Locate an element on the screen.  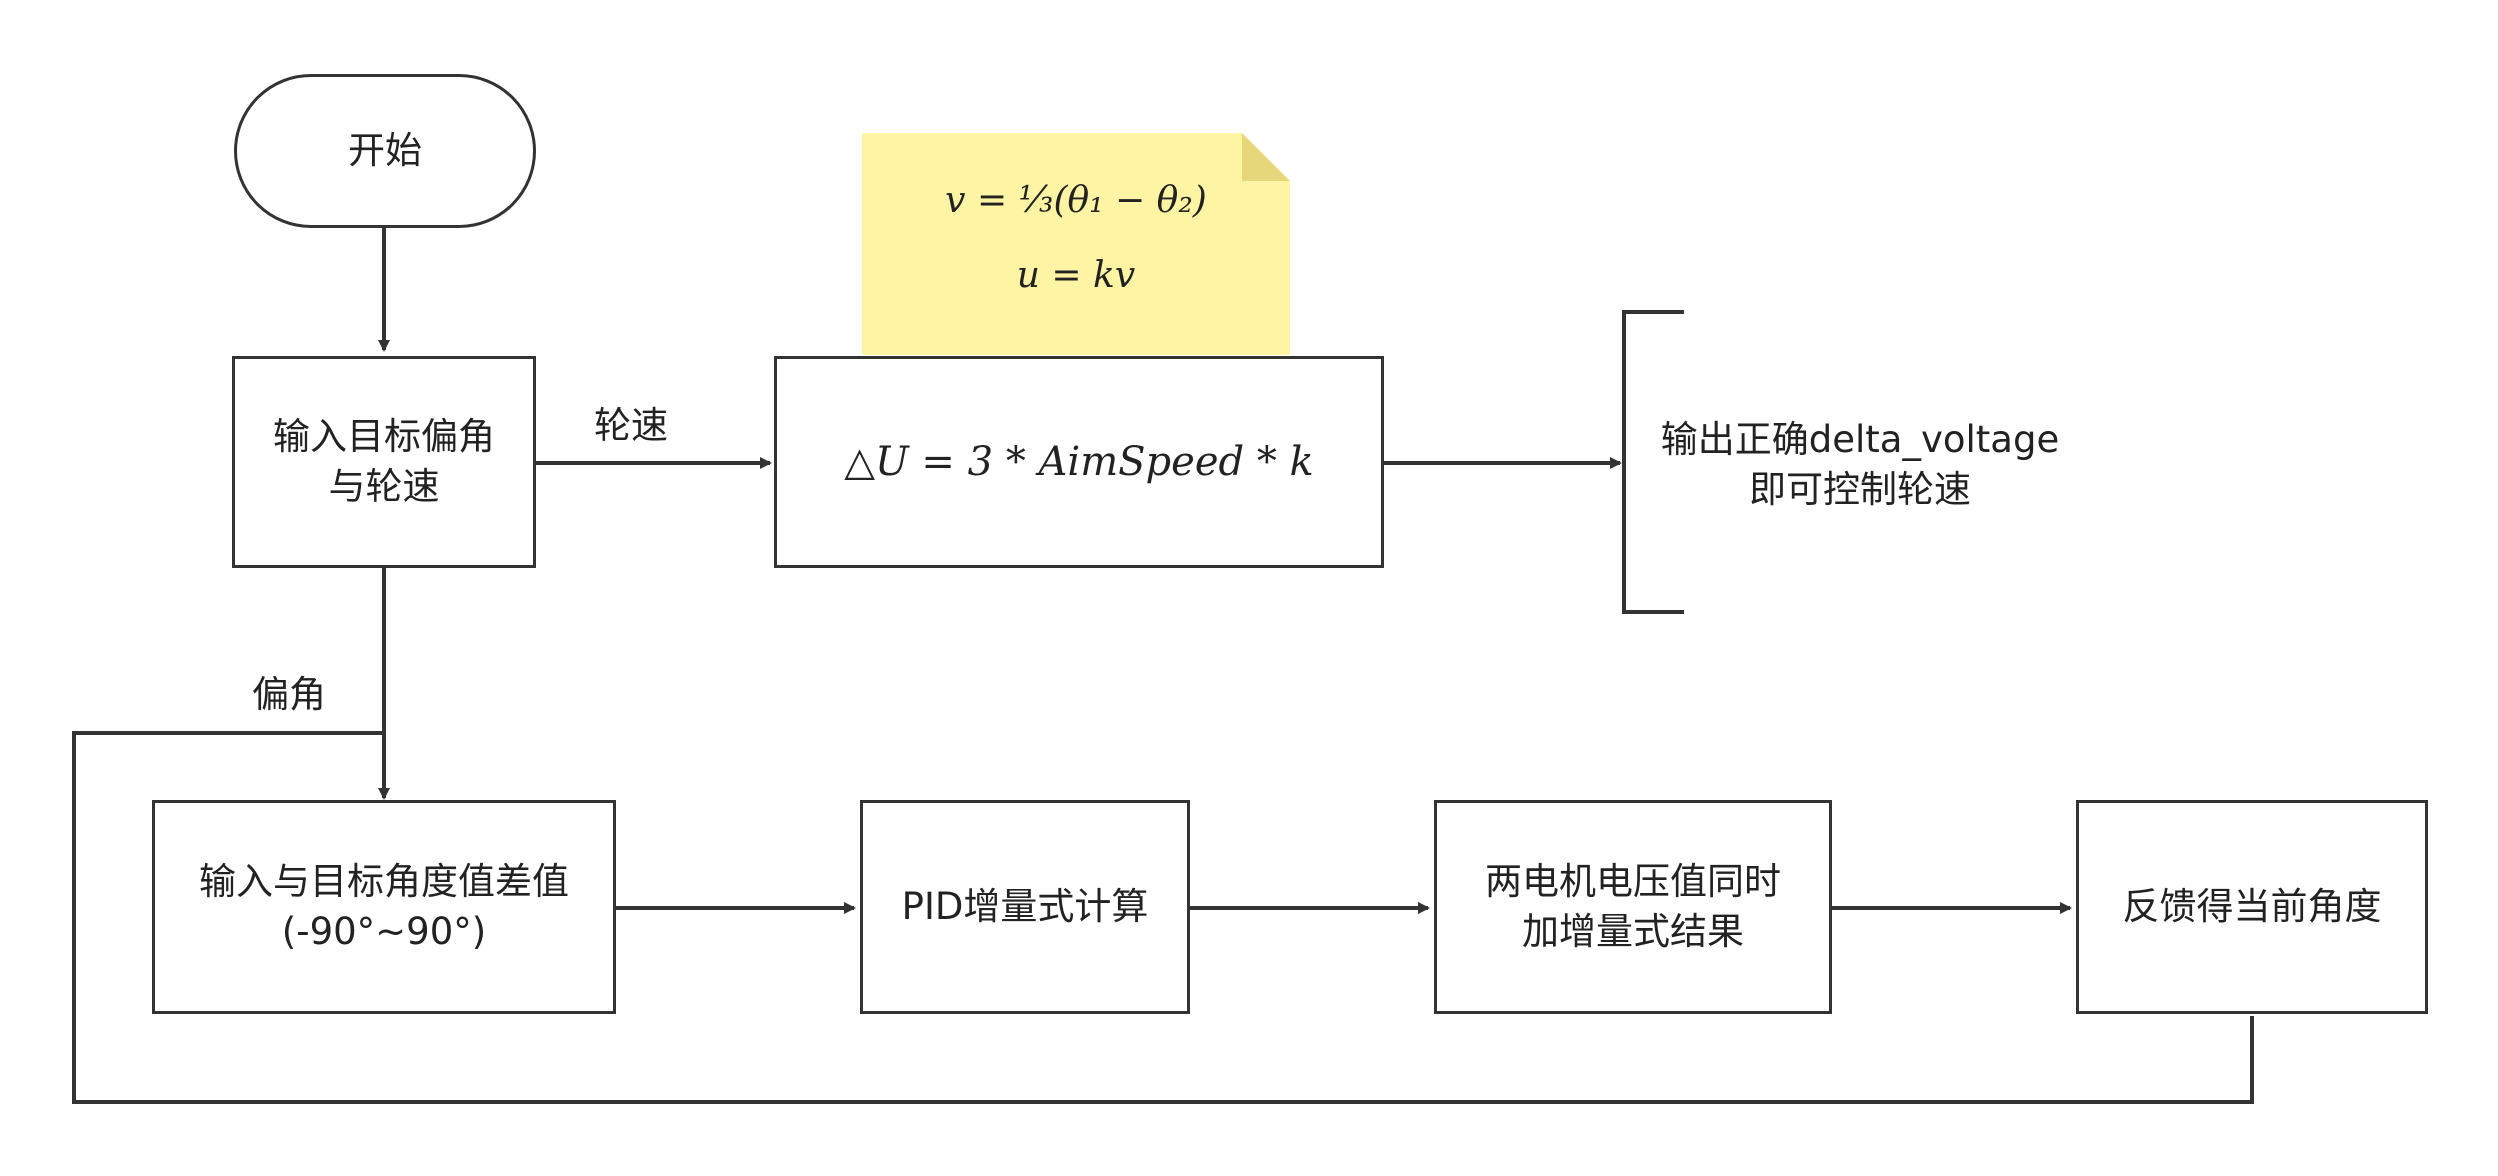
output-text: 输出正确delta_voltage 即可控制轮速 is located at coordinates (1860, 465).